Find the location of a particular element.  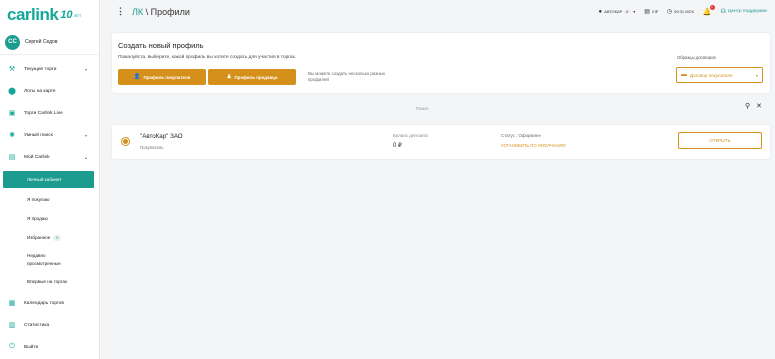

sidebar-item-statistics: ▥ Статистика is located at coordinates (49, 325).